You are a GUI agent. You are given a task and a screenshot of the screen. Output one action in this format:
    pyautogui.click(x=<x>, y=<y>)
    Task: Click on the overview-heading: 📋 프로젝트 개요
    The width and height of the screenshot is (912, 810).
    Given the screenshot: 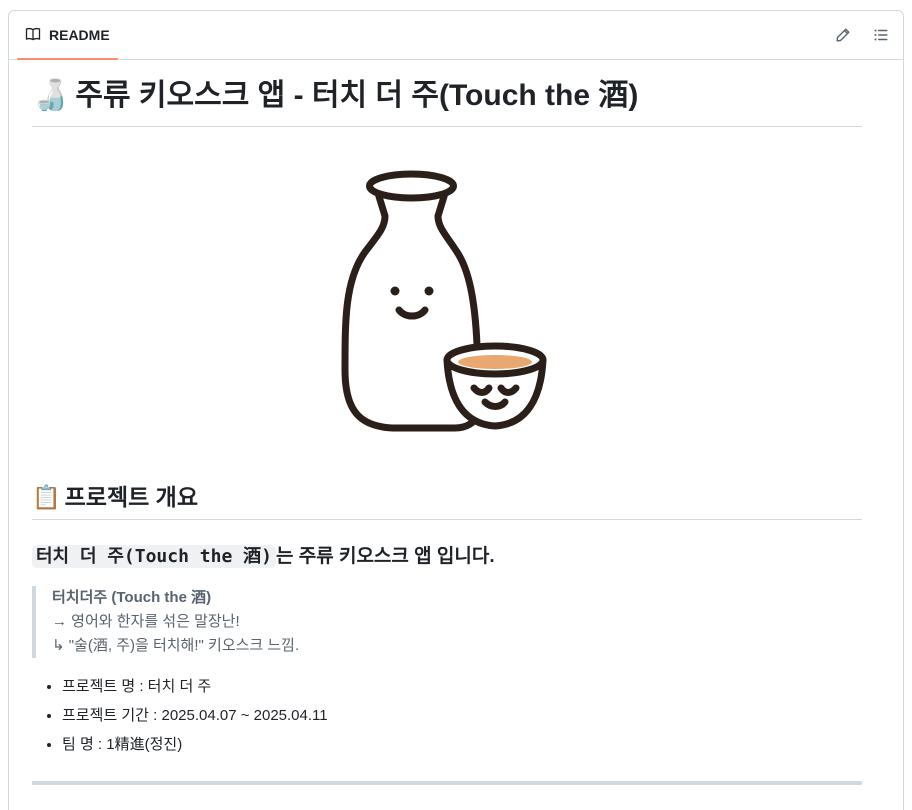 What is the action you would take?
    pyautogui.click(x=447, y=500)
    